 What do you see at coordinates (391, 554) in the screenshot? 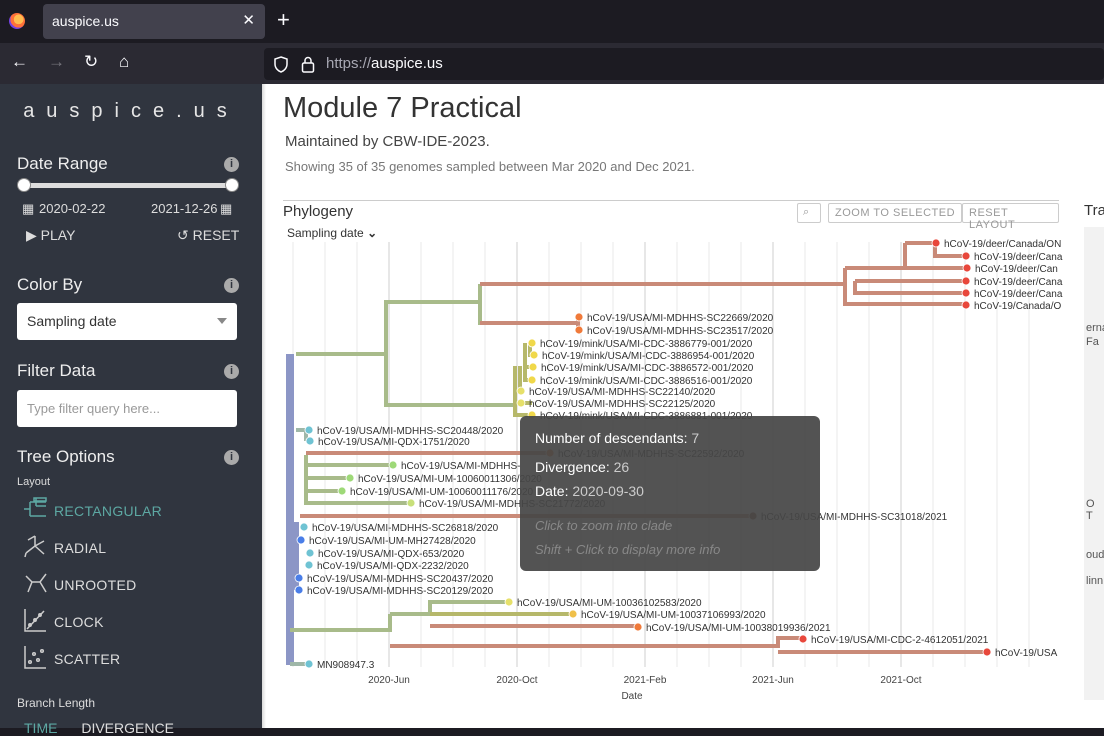
I see `tip-label: hCoV-19/USA/MI-QDX-653/2020` at bounding box center [391, 554].